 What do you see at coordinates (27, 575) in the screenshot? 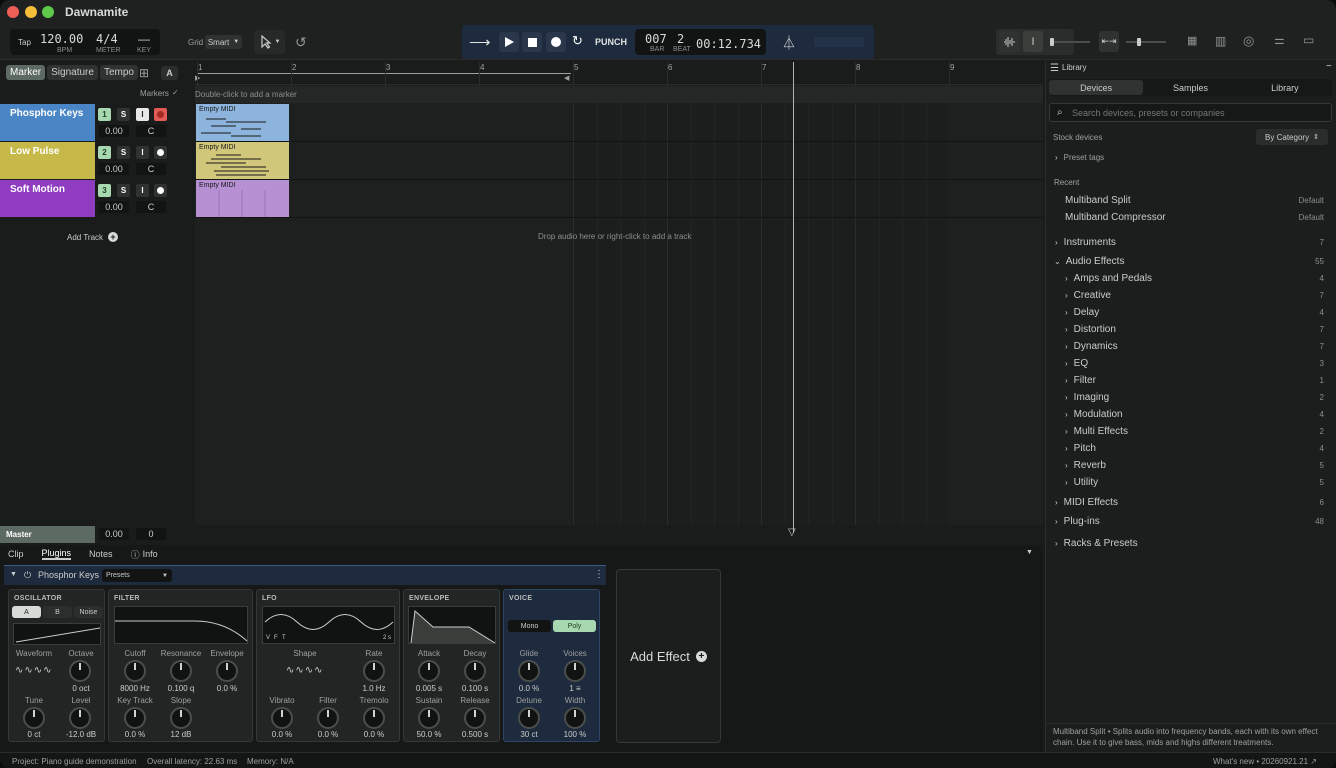
I see `power-icon: ⏻` at bounding box center [27, 575].